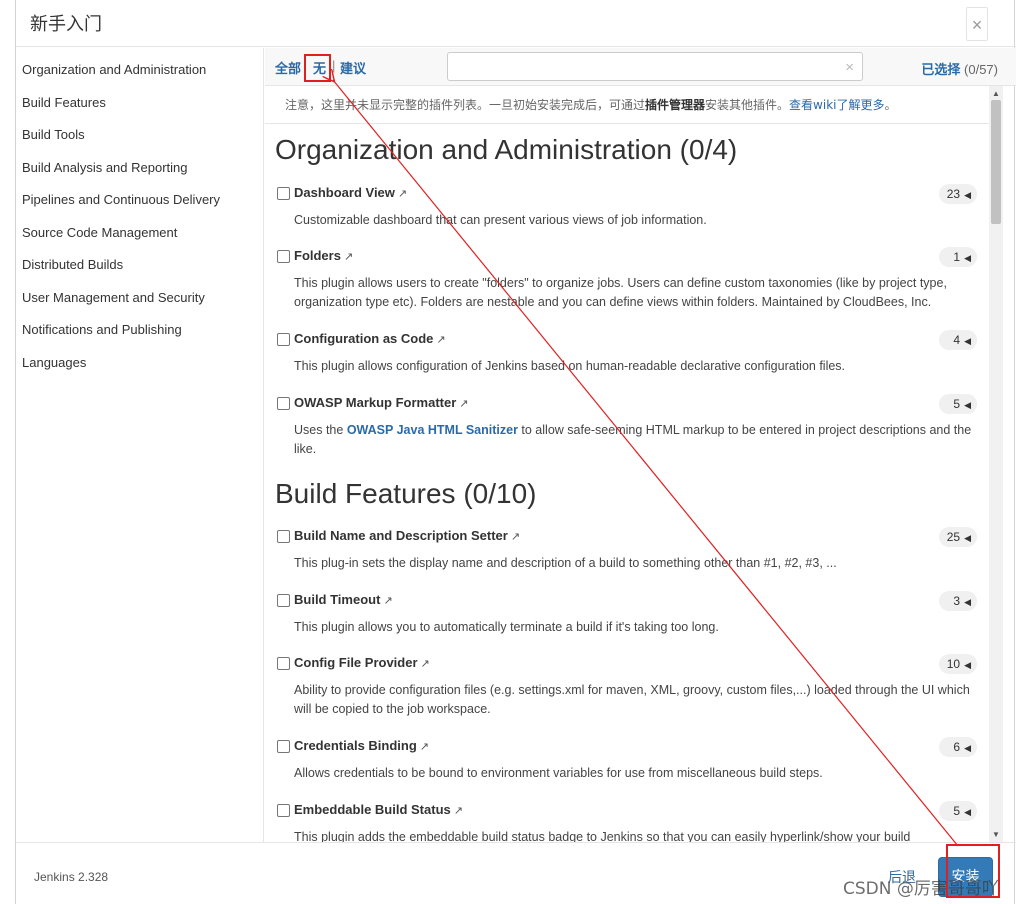 This screenshot has height=904, width=1029. Describe the element at coordinates (432, 430) in the screenshot. I see `owasp-sanitizer-link: OWASP Java HTML Sanitizer` at that location.